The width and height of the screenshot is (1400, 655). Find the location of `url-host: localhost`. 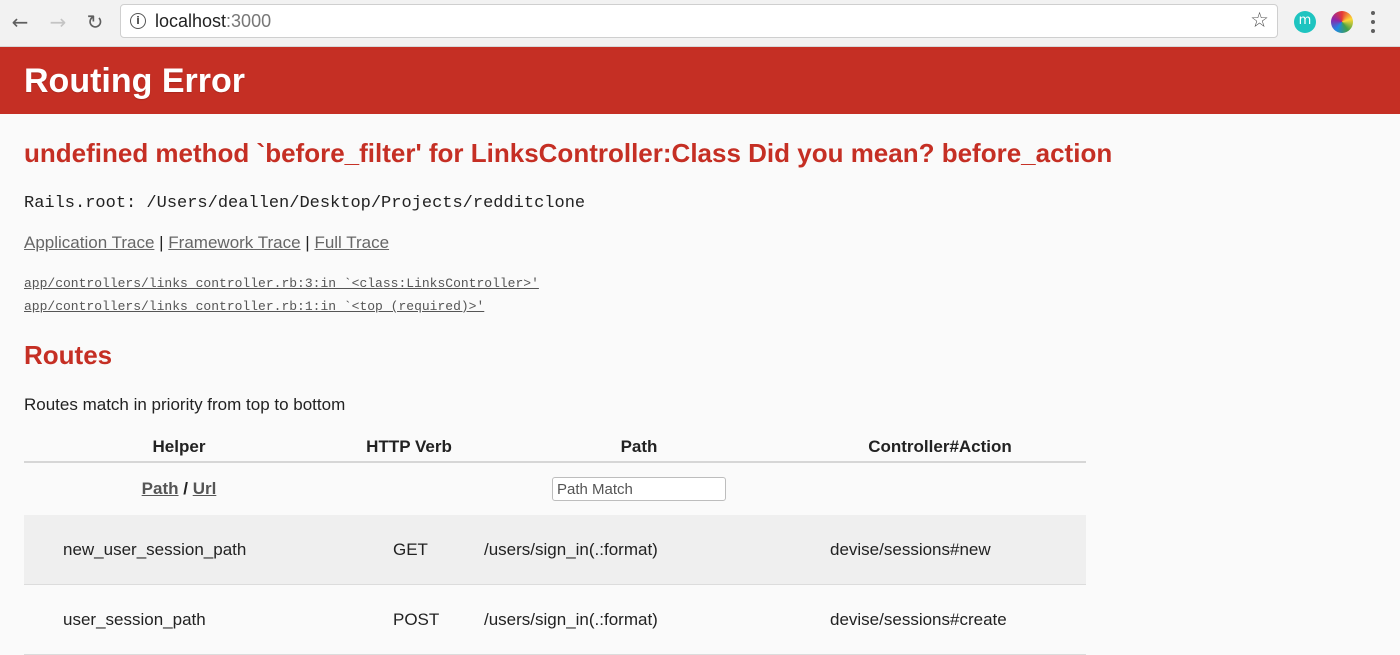

url-host: localhost is located at coordinates (191, 21).